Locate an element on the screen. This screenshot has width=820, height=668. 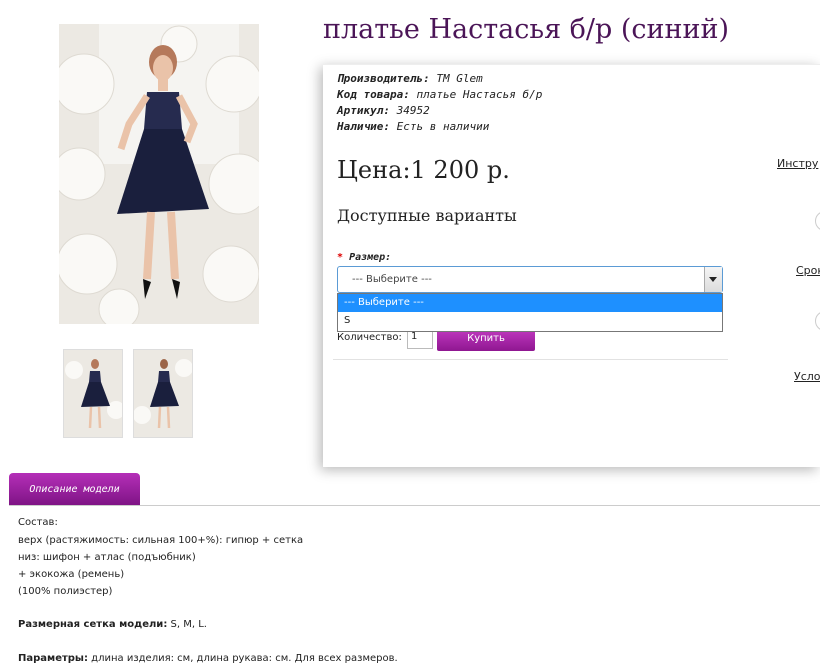
size-grid-label: Размерная сетка модели: is located at coordinates (93, 624).